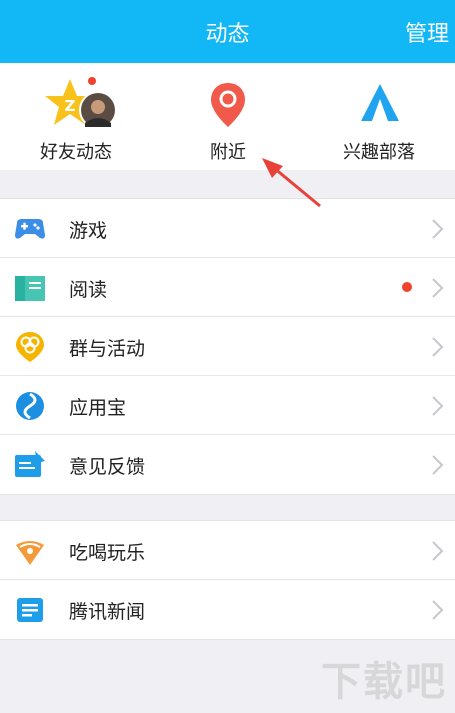 This screenshot has height=713, width=455. What do you see at coordinates (227, 287) in the screenshot?
I see `list-item-reading: 阅读` at bounding box center [227, 287].